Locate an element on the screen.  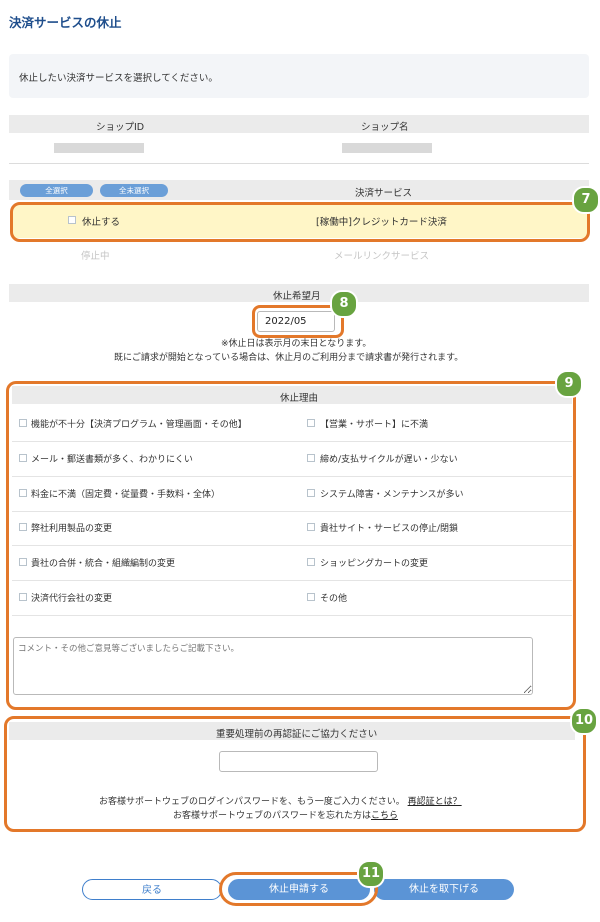
service-col-header: 決済サービス is located at coordinates (384, 193).